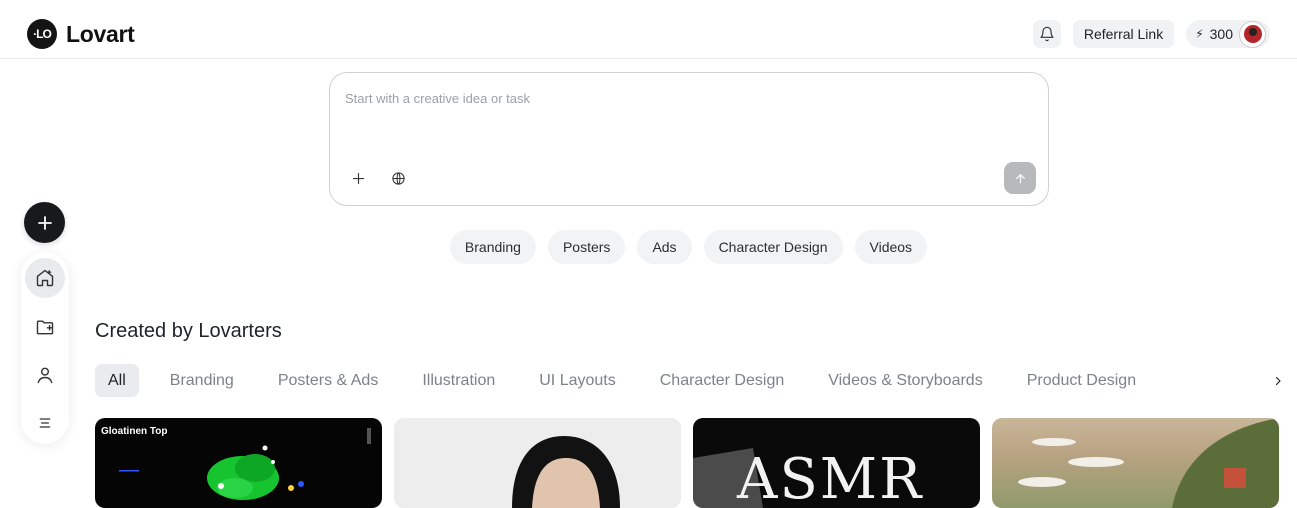 This screenshot has height=508, width=1297. I want to click on web-search-button, so click(398, 178).